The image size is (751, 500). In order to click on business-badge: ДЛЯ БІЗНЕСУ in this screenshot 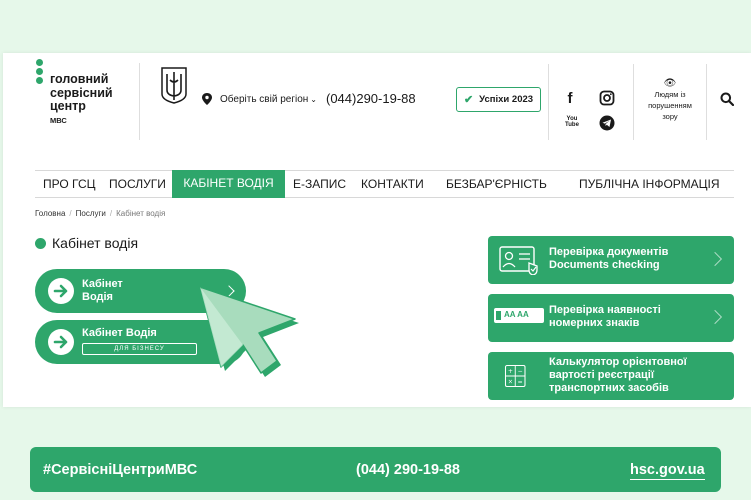, I will do `click(139, 349)`.